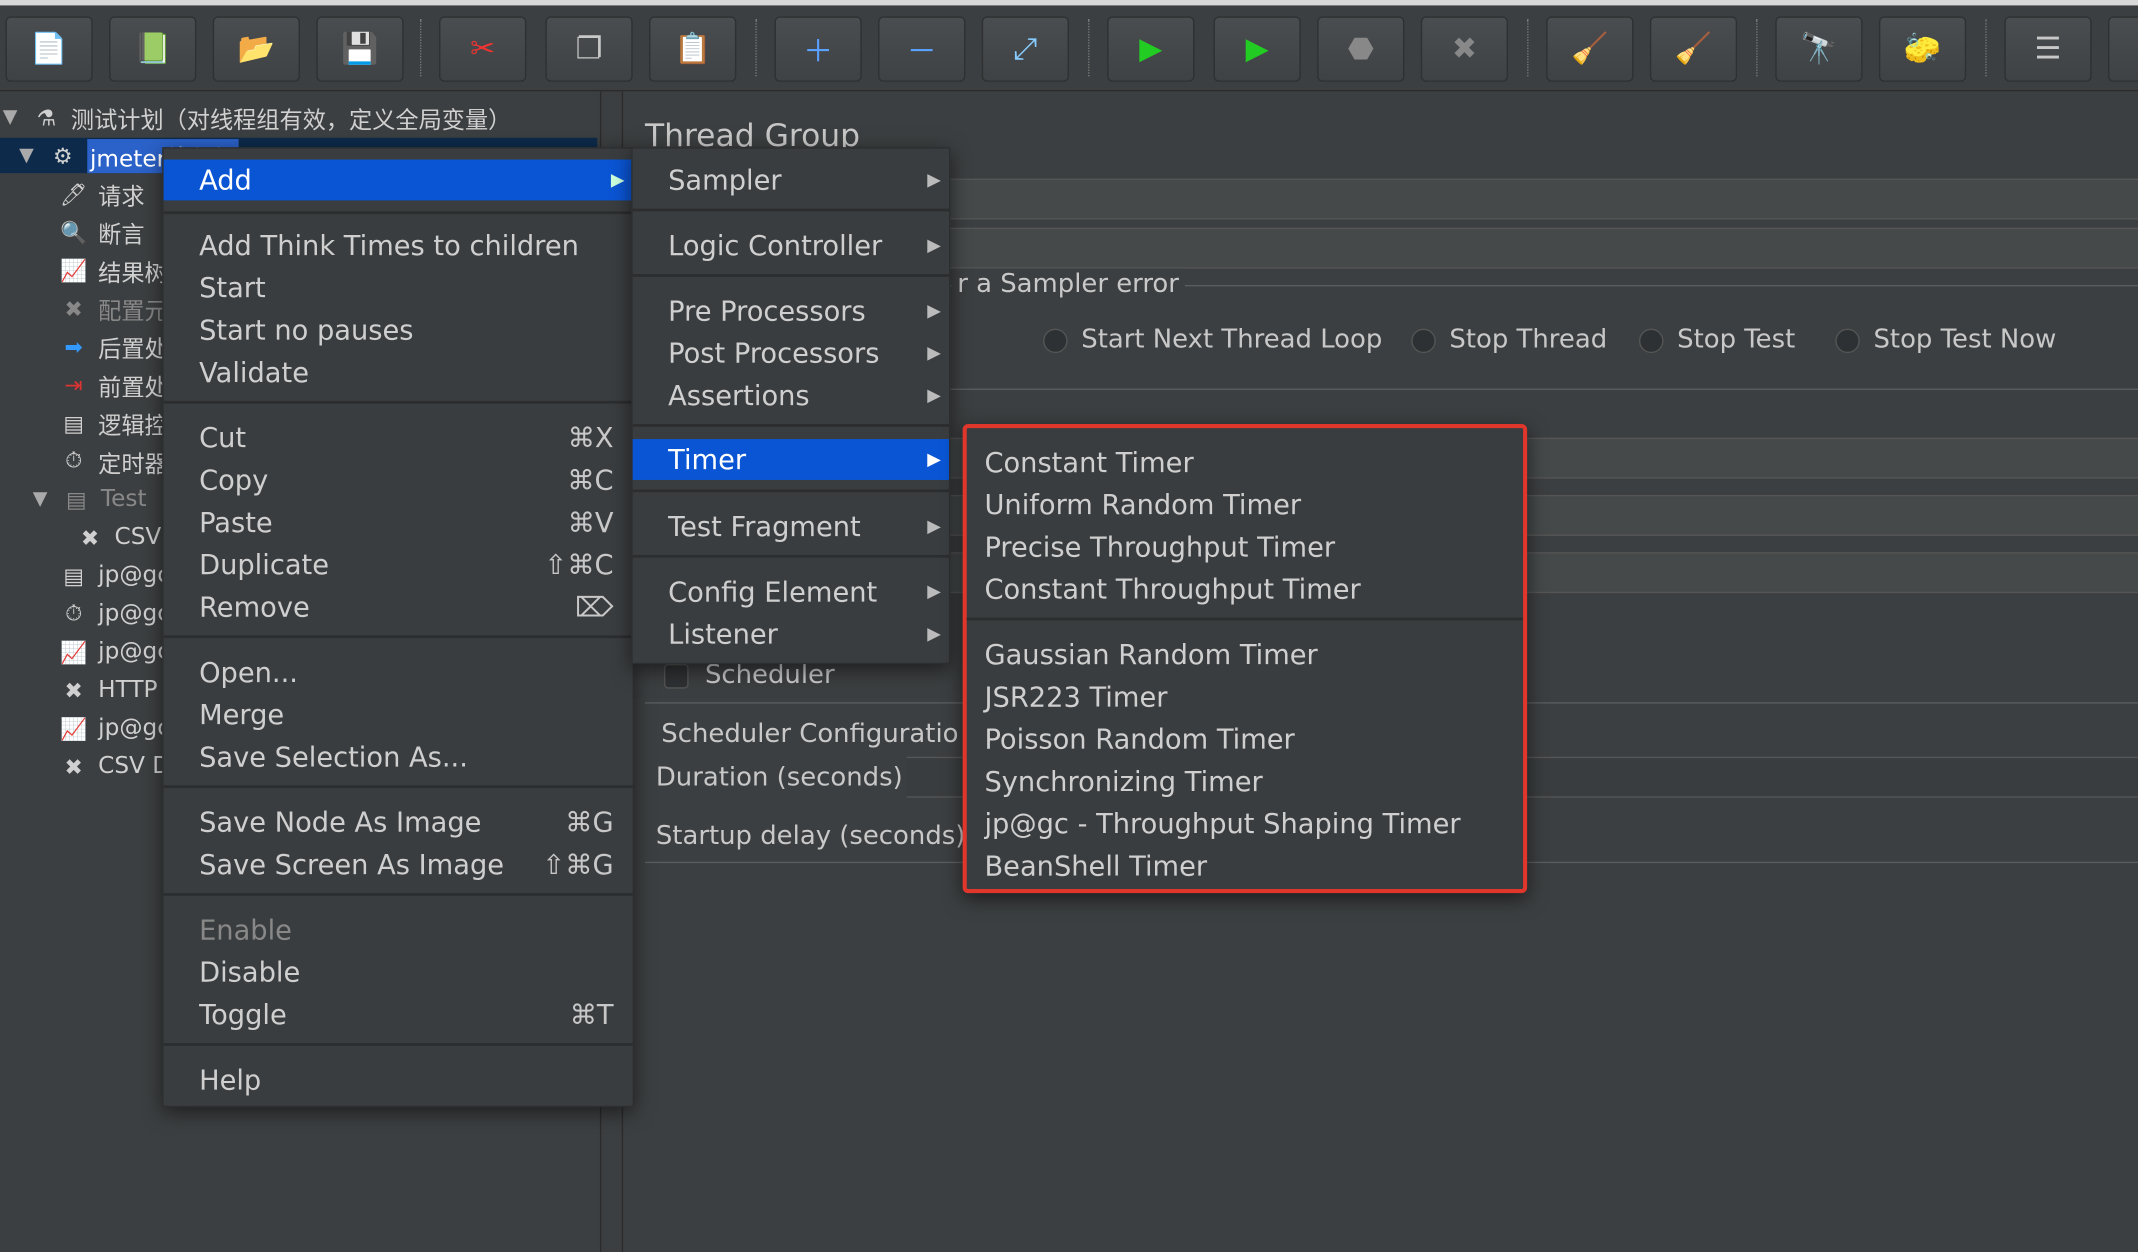 The height and width of the screenshot is (1252, 2138). Describe the element at coordinates (1151, 49) in the screenshot. I see `start-icon: ▶` at that location.